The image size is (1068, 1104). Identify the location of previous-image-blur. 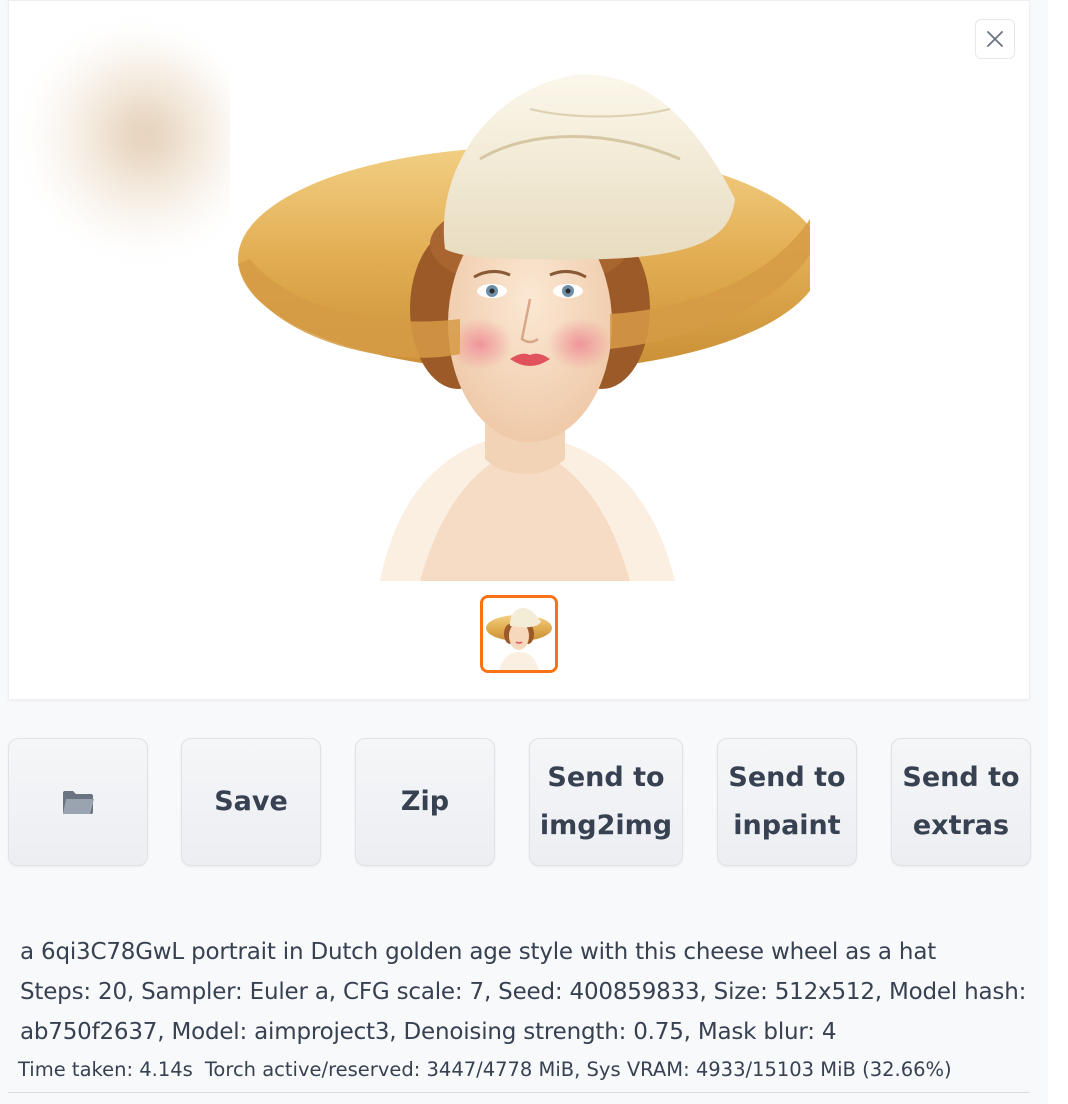
(134, 146).